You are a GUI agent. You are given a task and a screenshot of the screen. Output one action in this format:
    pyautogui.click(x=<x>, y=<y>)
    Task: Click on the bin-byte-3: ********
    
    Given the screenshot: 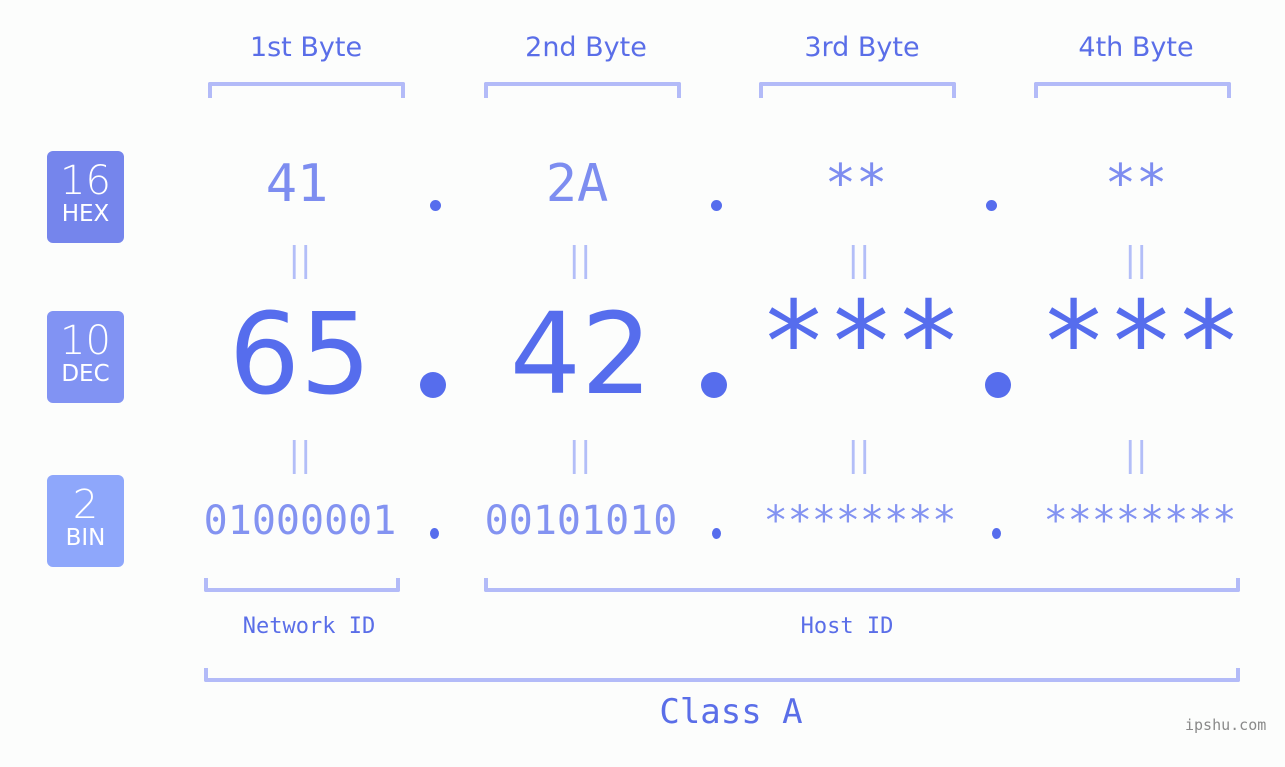 What is the action you would take?
    pyautogui.click(x=860, y=521)
    